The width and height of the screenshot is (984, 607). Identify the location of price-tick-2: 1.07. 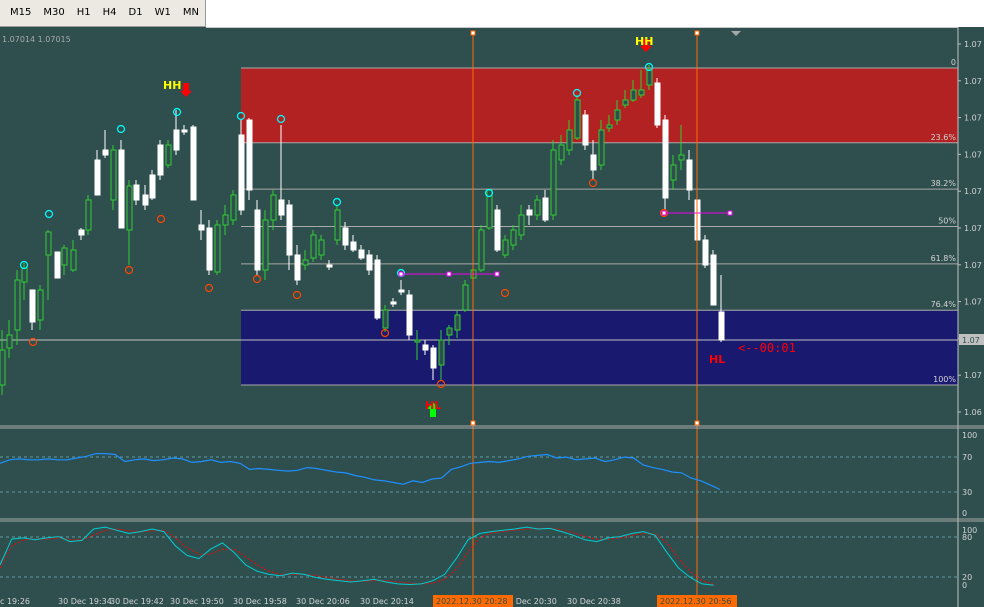
(973, 118).